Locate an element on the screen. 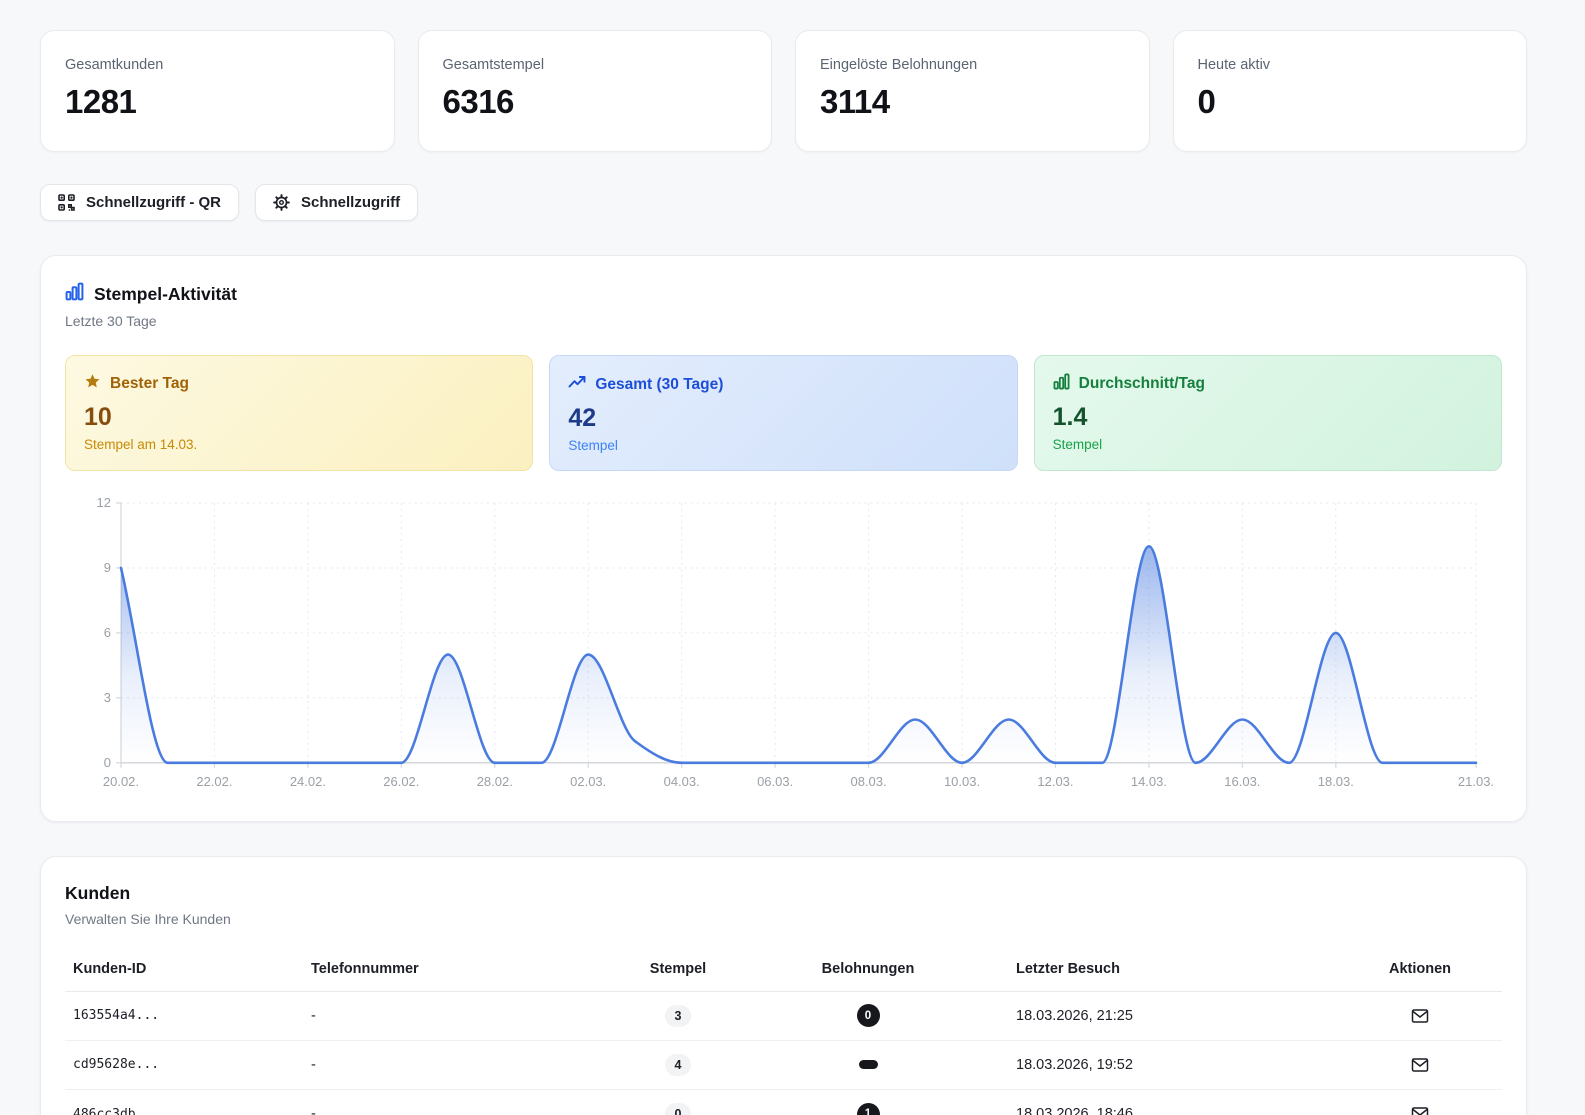 Image resolution: width=1585 pixels, height=1115 pixels. column-header-customer-id: Kunden-ID is located at coordinates (110, 968).